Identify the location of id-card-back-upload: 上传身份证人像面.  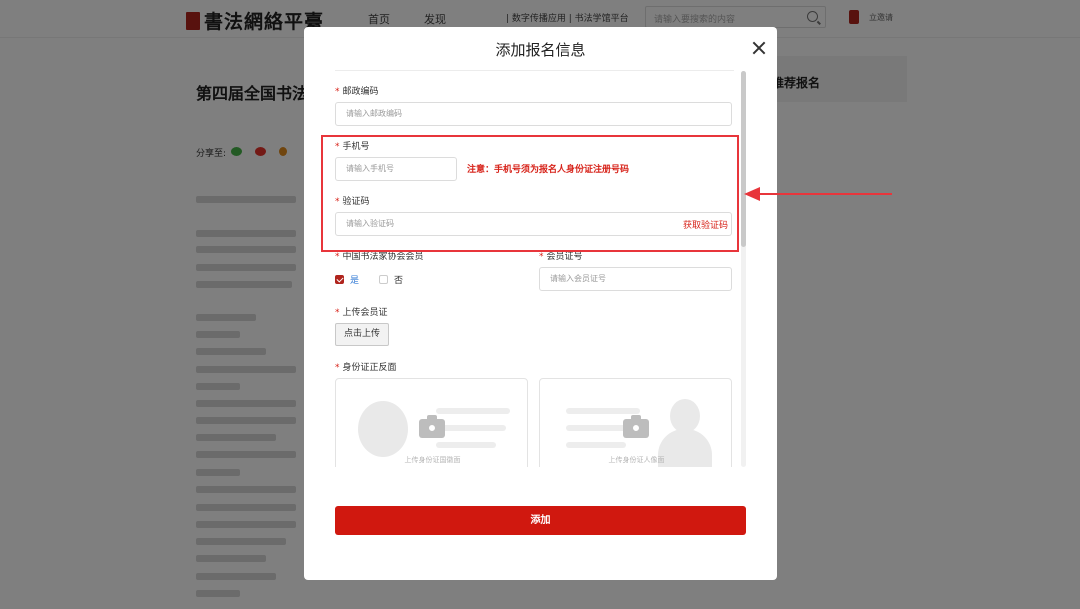
(635, 422).